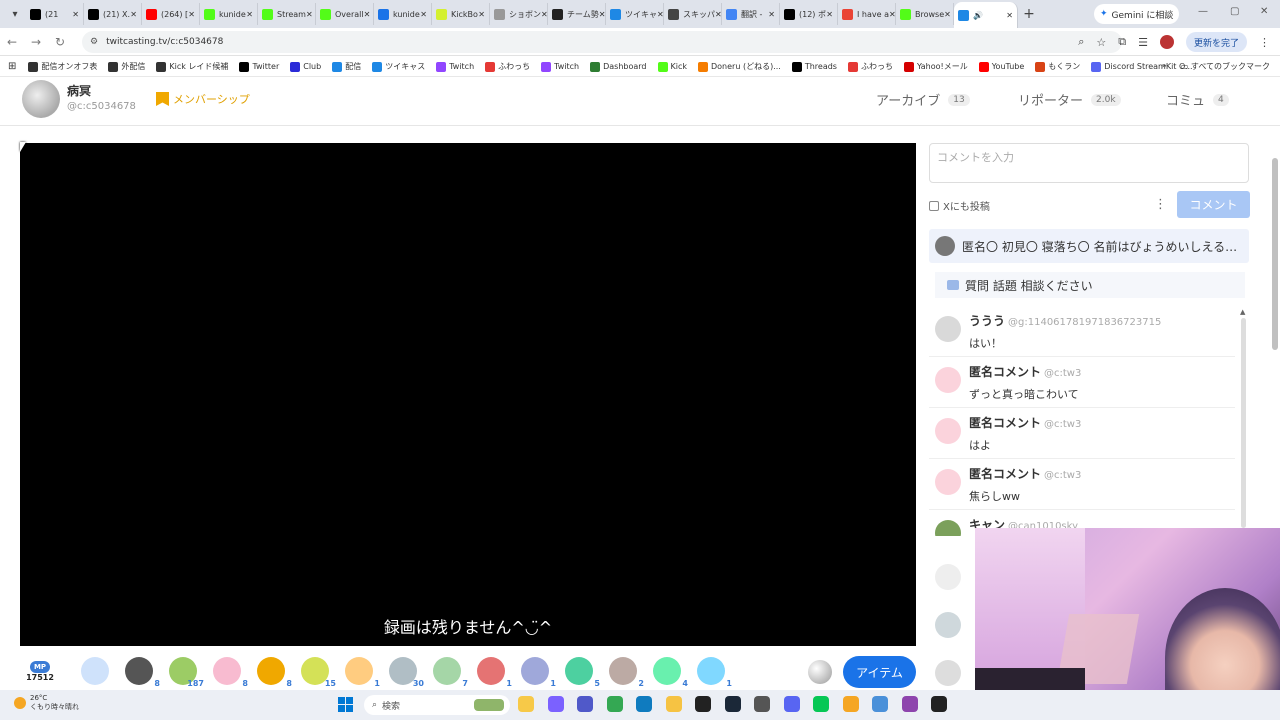  I want to click on obs-icon, so click(703, 704).